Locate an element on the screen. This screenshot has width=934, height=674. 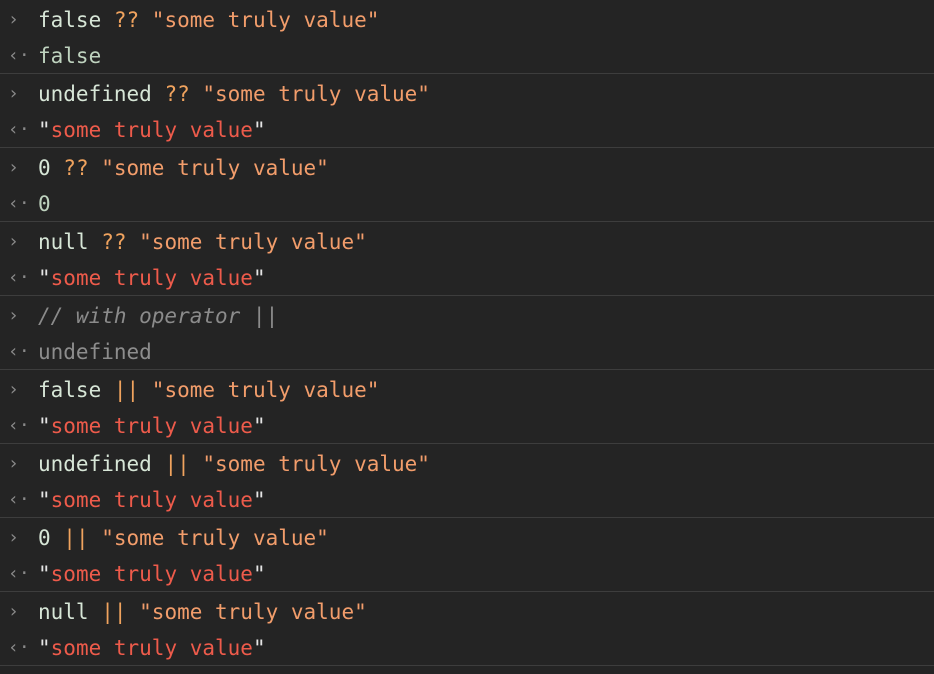
console-input-line: › false ?? "some truly value" is located at coordinates (467, 20).